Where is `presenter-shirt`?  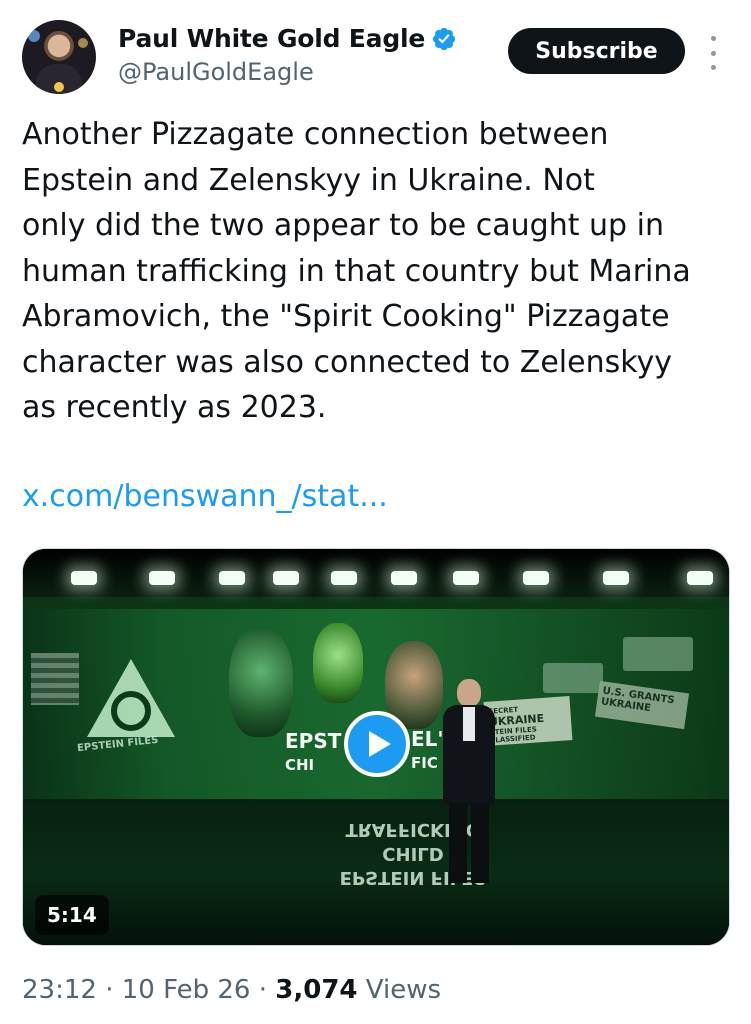
presenter-shirt is located at coordinates (469, 724).